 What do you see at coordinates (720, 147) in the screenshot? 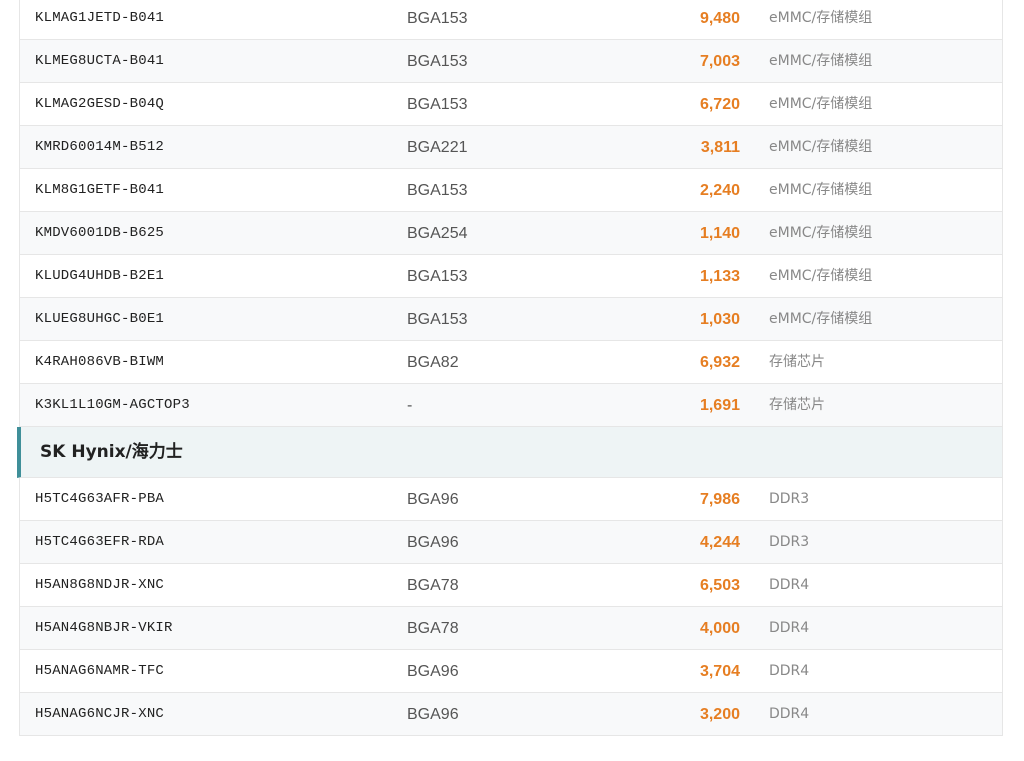
I see `quantity: 3,811` at bounding box center [720, 147].